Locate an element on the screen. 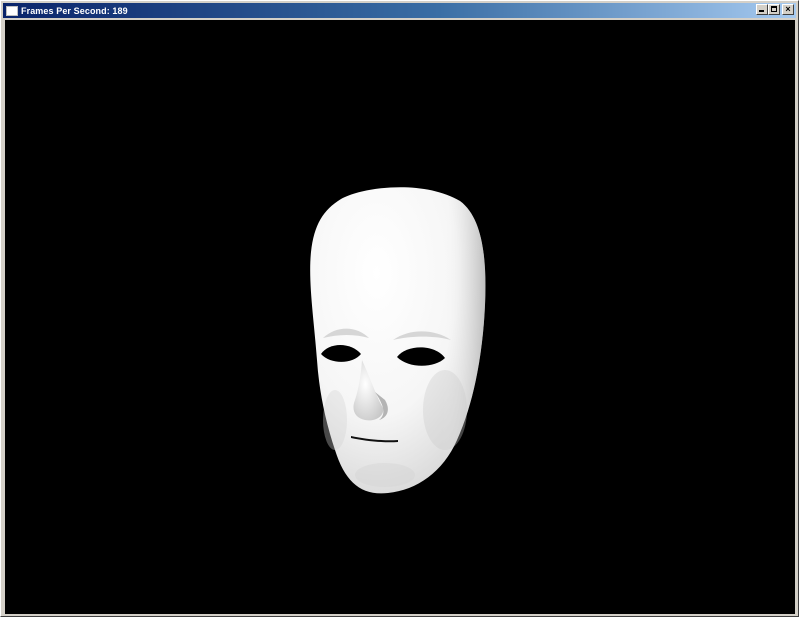 The image size is (799, 617). maximize-button is located at coordinates (774, 9).